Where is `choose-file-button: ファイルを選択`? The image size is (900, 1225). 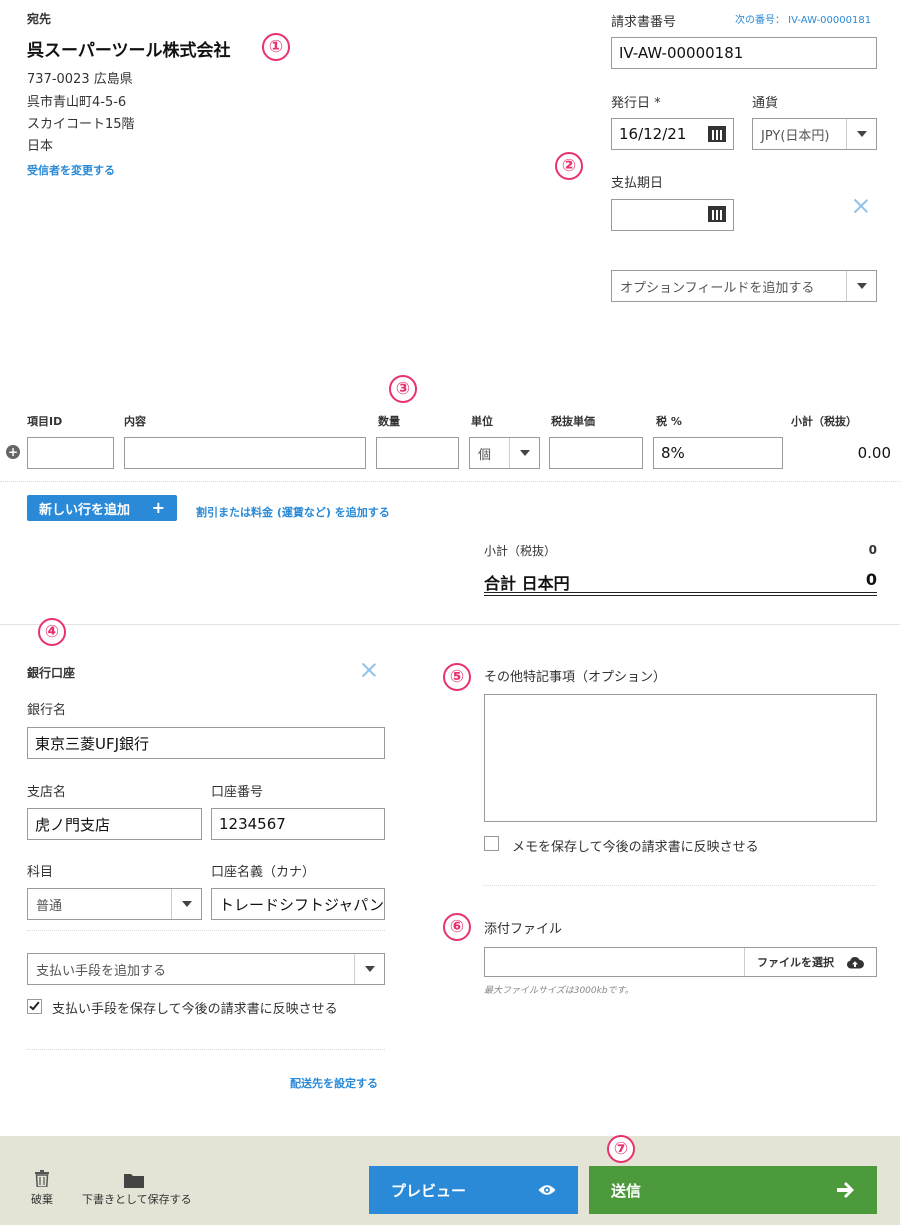
choose-file-button: ファイルを選択 is located at coordinates (810, 962).